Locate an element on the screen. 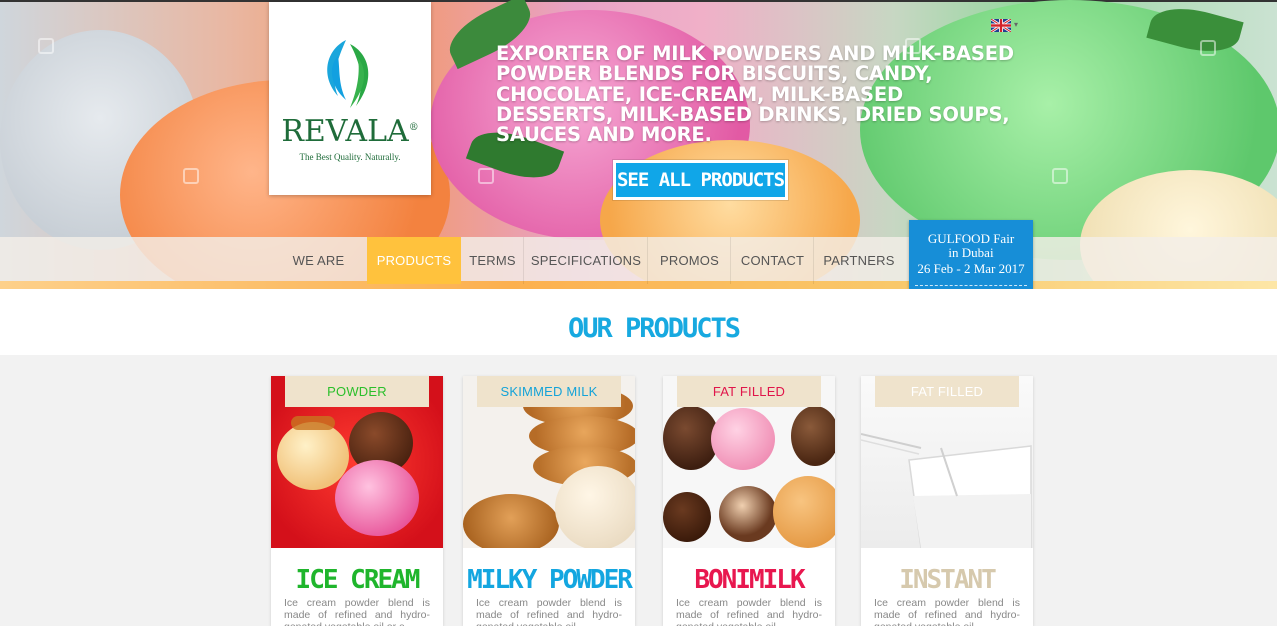 The image size is (1277, 626). see-all-products-button: SEE ALL PRODUCTS is located at coordinates (700, 180).